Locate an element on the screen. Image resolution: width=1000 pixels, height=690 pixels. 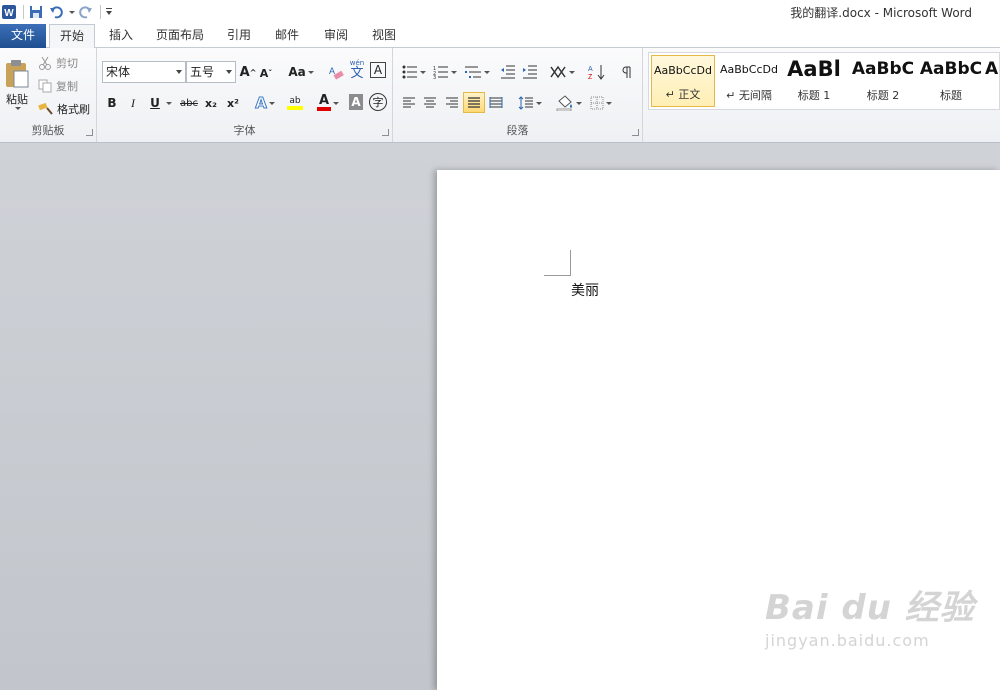
tab-insert: 插入 is located at coordinates (121, 36).